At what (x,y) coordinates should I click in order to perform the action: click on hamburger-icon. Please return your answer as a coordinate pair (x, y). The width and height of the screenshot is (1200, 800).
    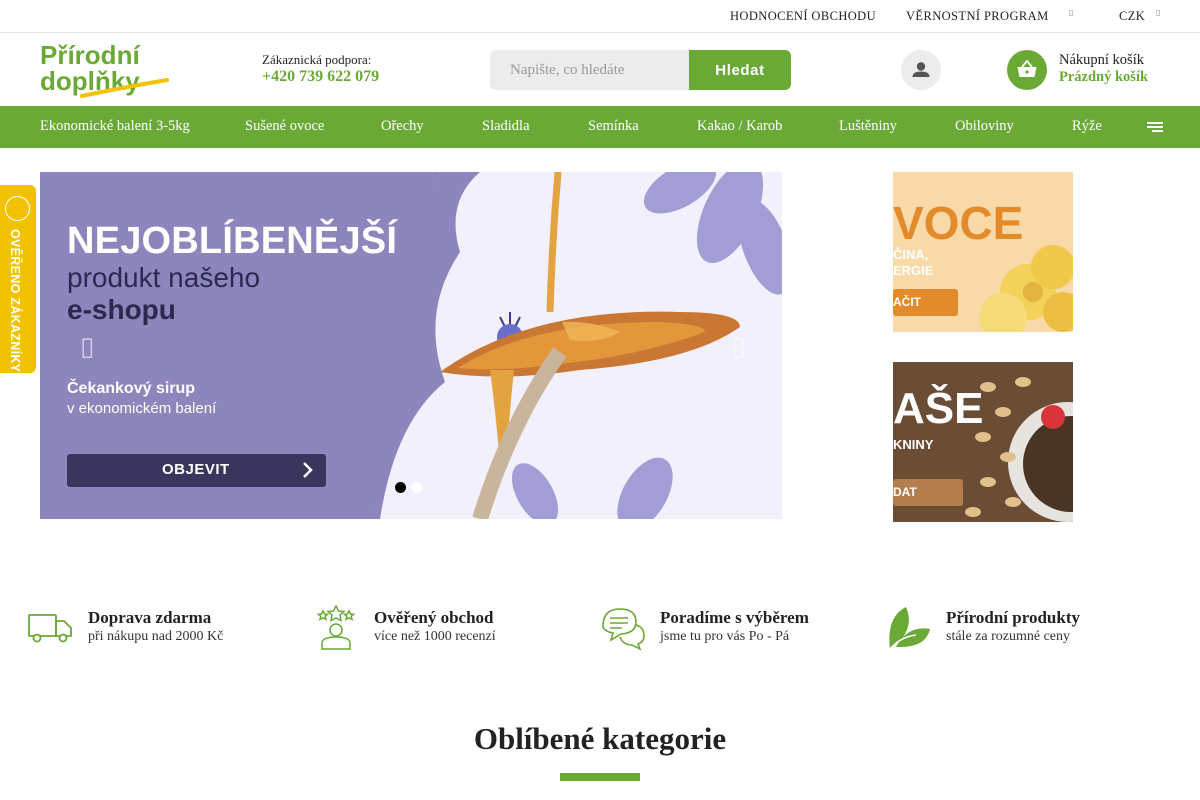
    Looking at the image, I should click on (1155, 127).